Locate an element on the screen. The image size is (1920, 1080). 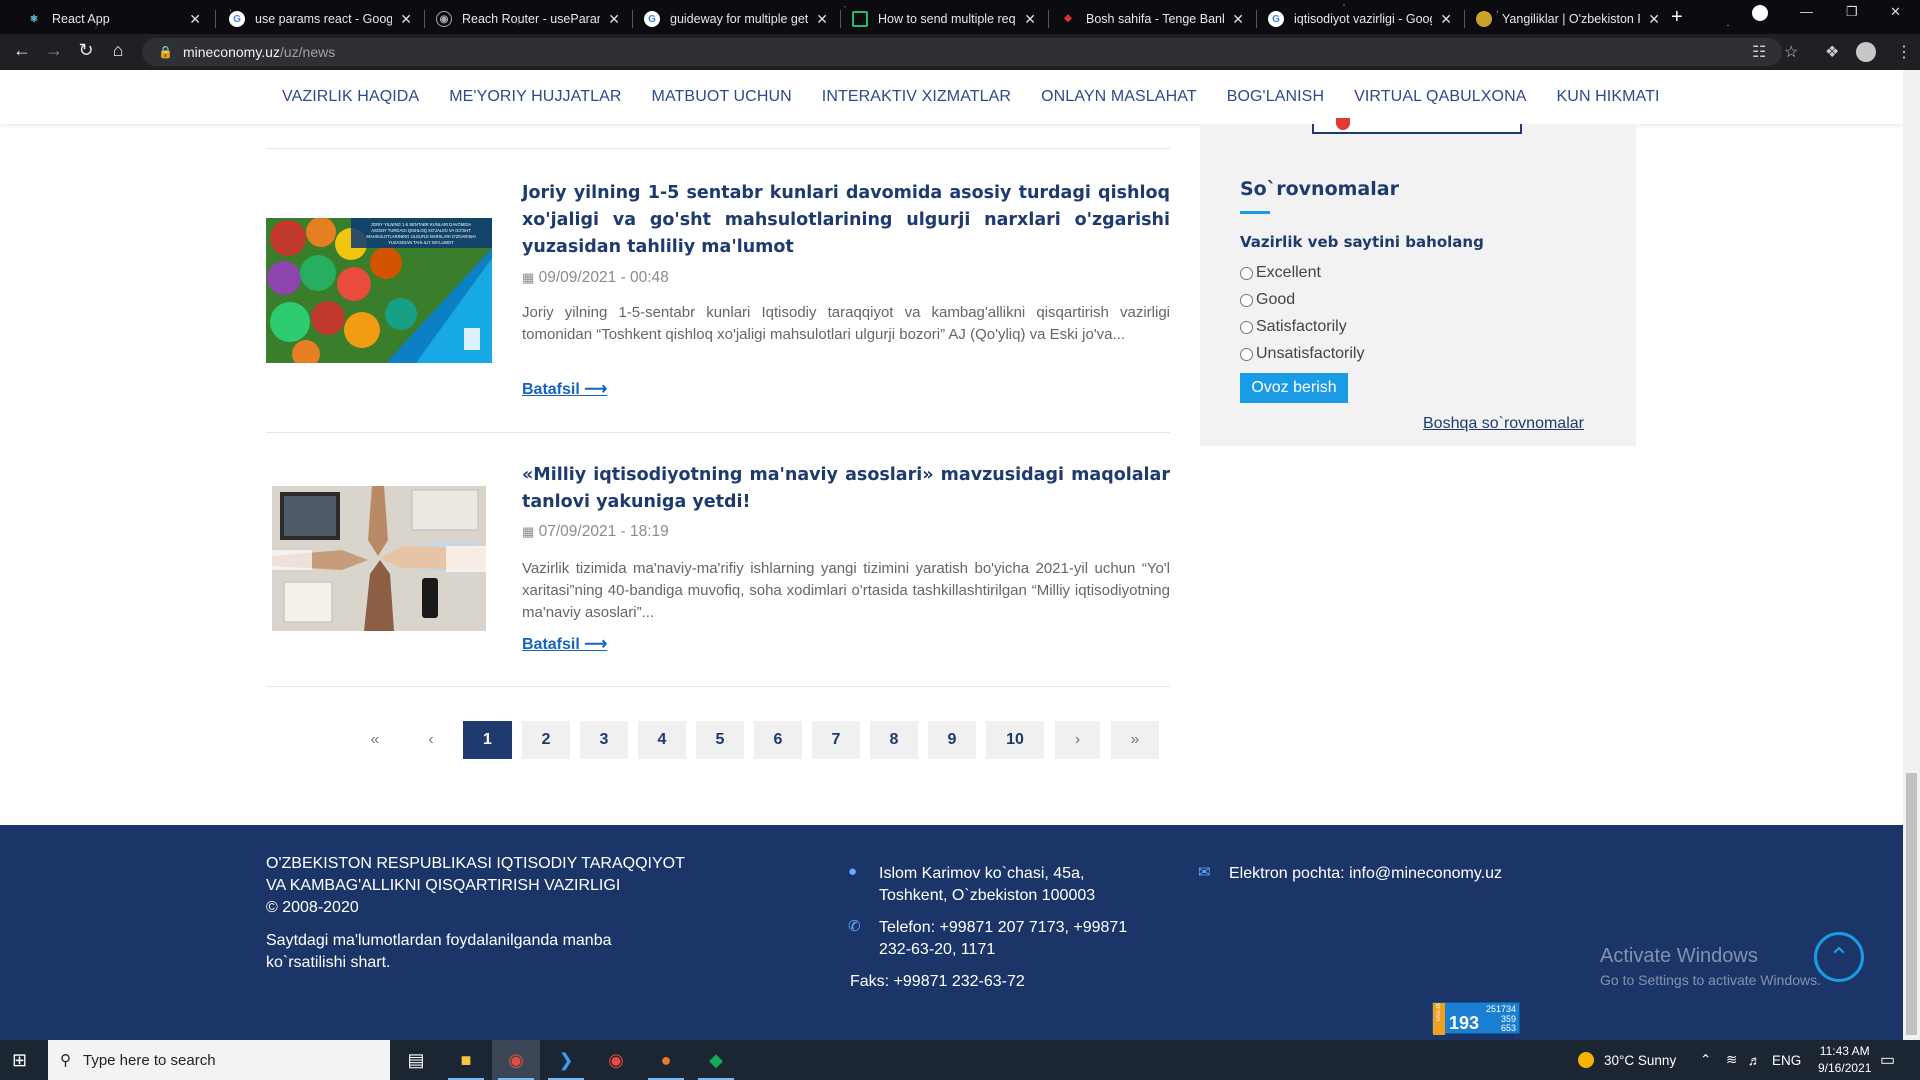
restore-icon: ❐ is located at coordinates (1852, 12).